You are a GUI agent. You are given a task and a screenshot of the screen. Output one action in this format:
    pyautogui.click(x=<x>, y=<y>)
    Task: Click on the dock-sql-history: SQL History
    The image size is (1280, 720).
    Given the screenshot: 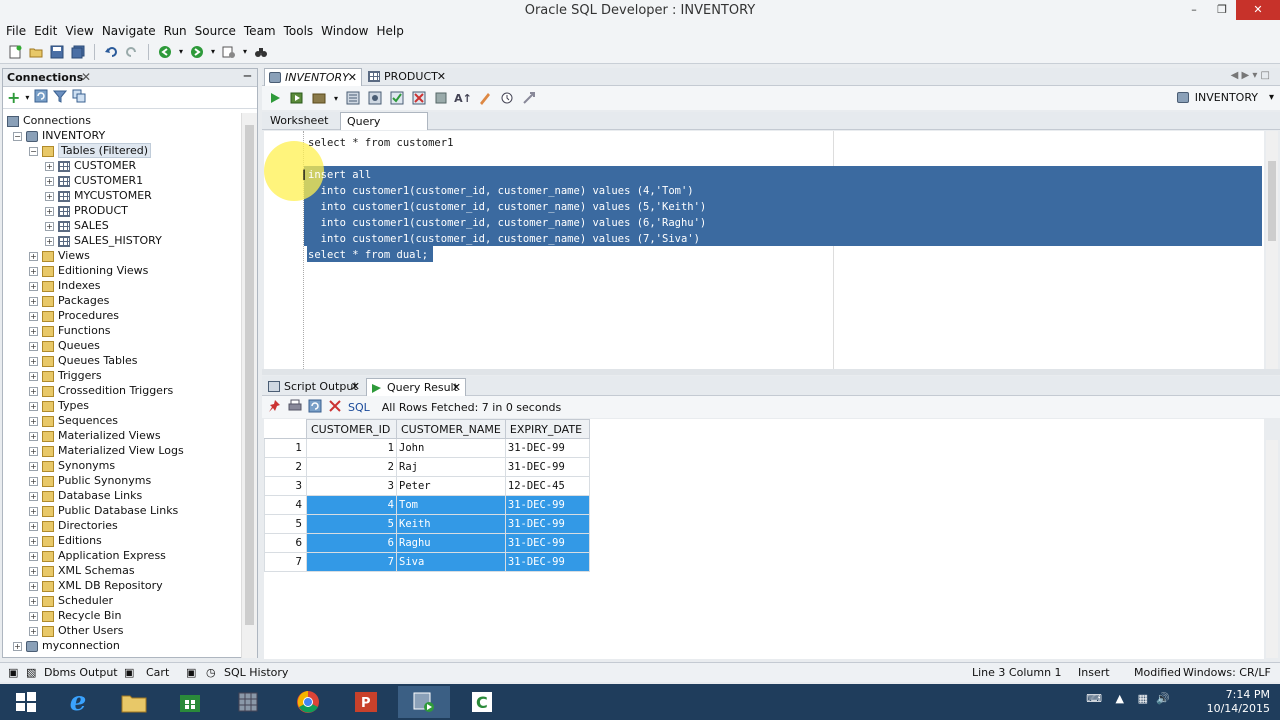 What is the action you would take?
    pyautogui.click(x=256, y=672)
    